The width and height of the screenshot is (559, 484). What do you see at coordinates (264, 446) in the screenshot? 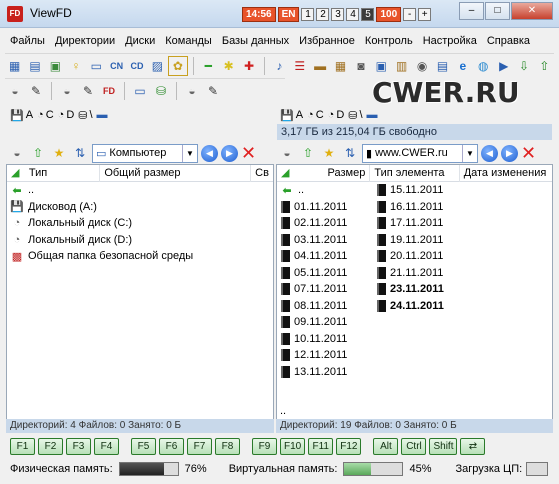
I see `f9-button: F9` at bounding box center [264, 446].